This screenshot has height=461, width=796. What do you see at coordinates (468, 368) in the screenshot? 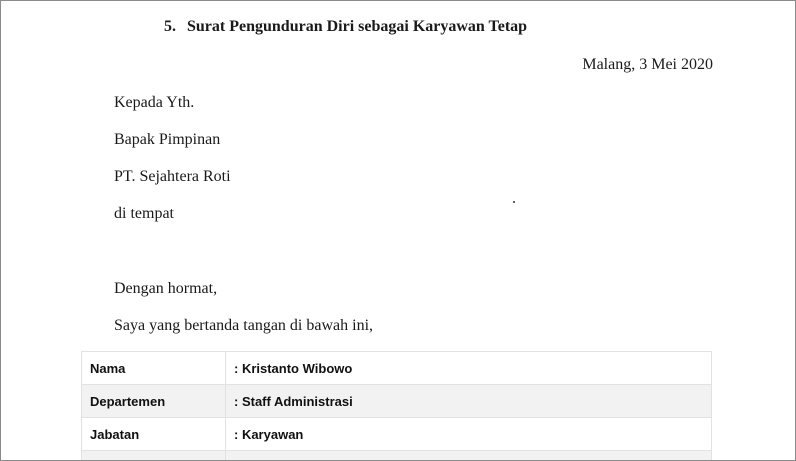
I see `row-value: : Kristanto Wibowo` at bounding box center [468, 368].